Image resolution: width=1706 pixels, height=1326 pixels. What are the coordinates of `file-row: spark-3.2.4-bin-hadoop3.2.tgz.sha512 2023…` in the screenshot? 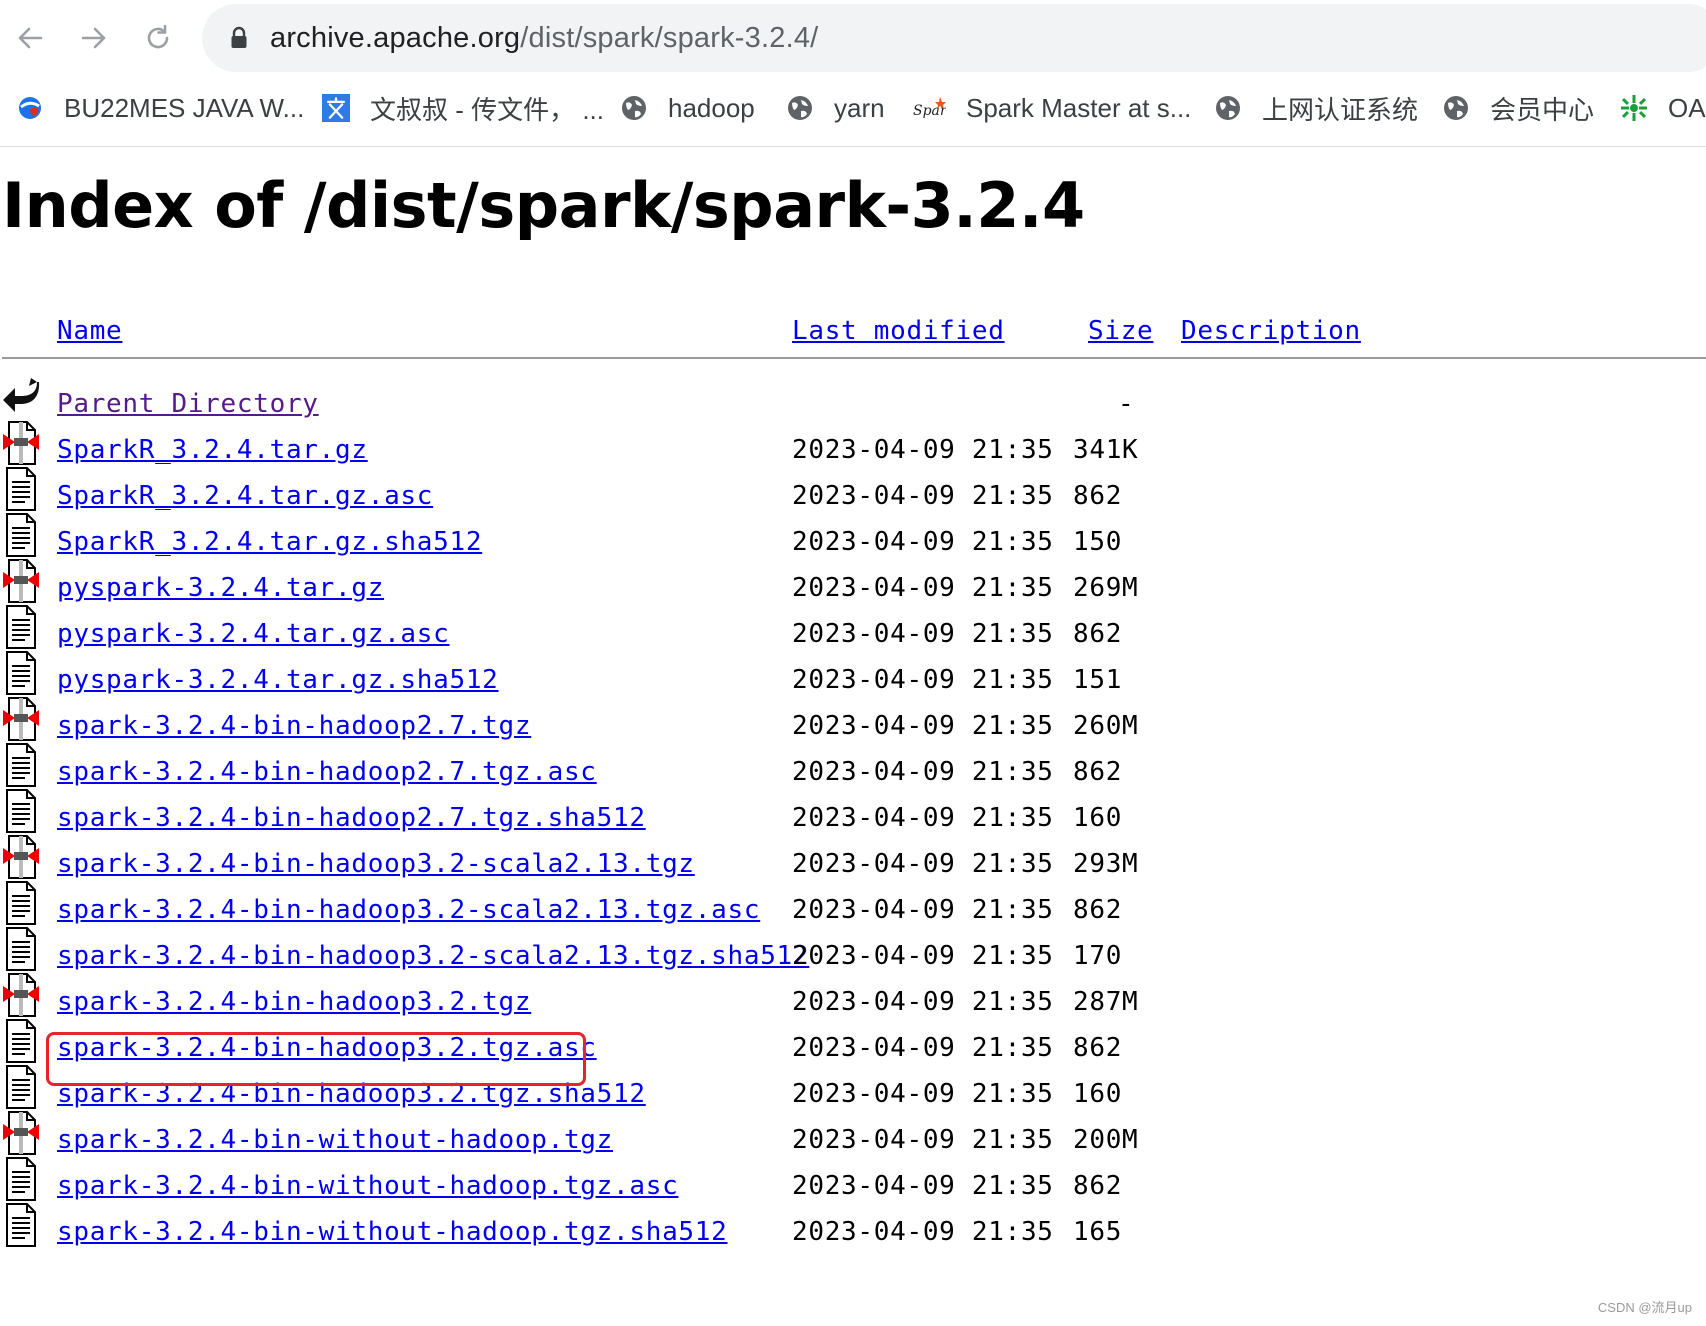 It's located at (853, 1091).